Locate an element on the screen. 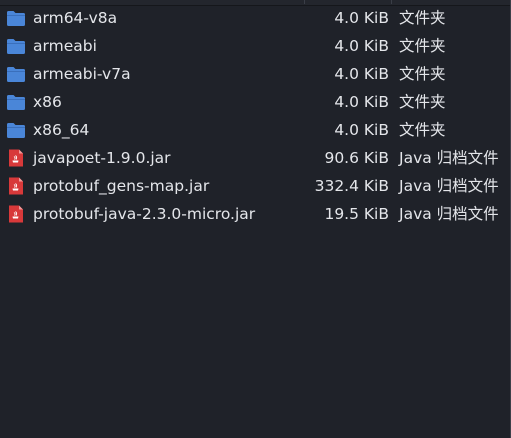  file-name: armeabi is located at coordinates (65, 46).